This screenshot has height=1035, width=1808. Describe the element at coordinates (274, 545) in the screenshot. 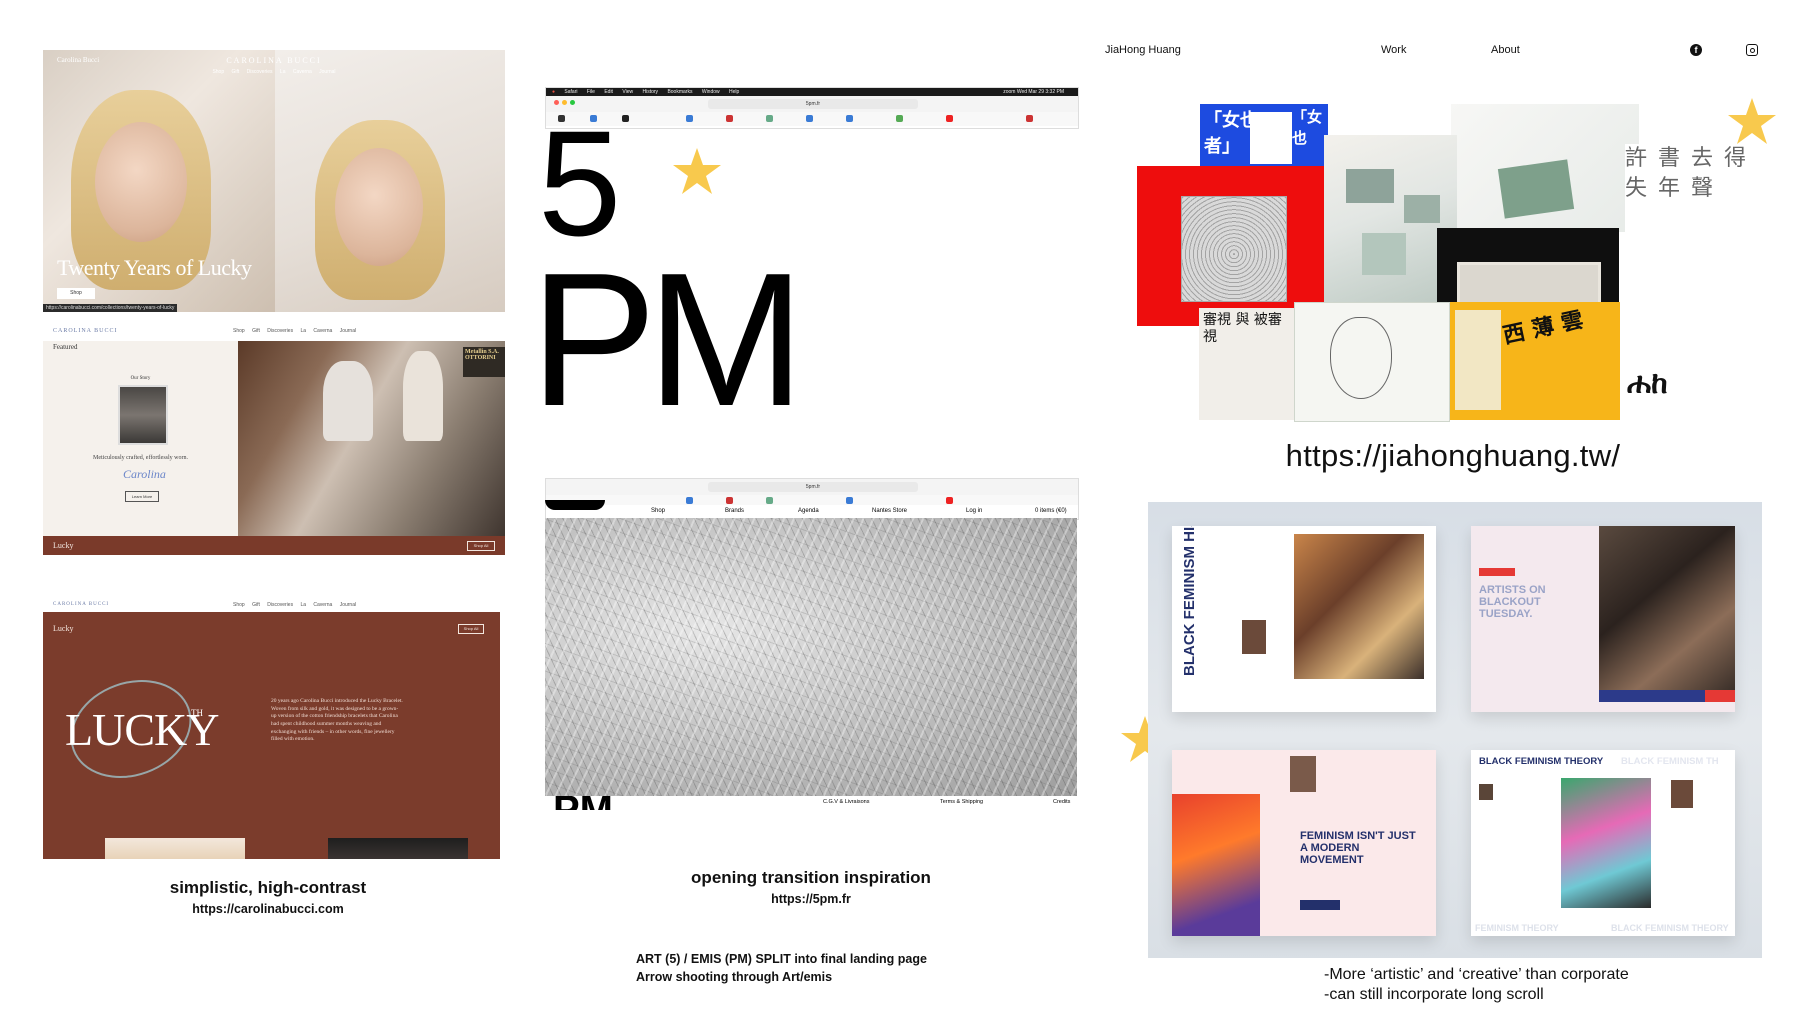

I see `footer-bar: Lucky Shop All` at that location.